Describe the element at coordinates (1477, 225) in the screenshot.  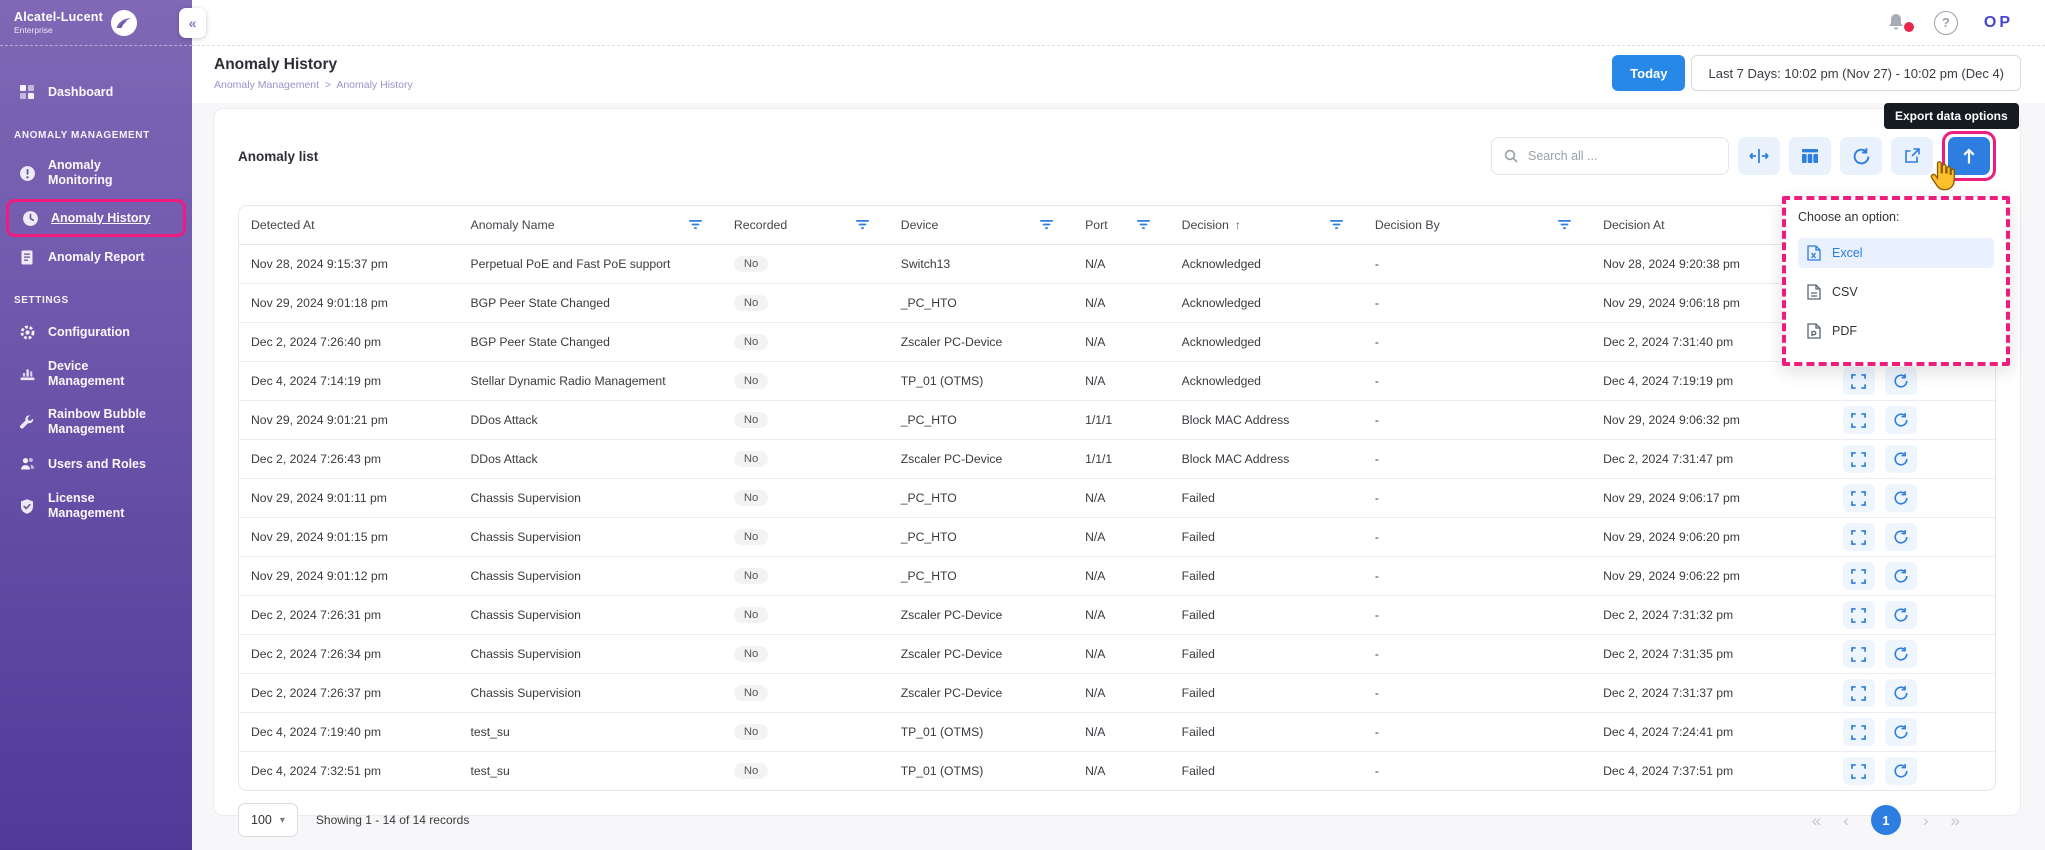
I see `column-header-decision-by: Decision By` at that location.